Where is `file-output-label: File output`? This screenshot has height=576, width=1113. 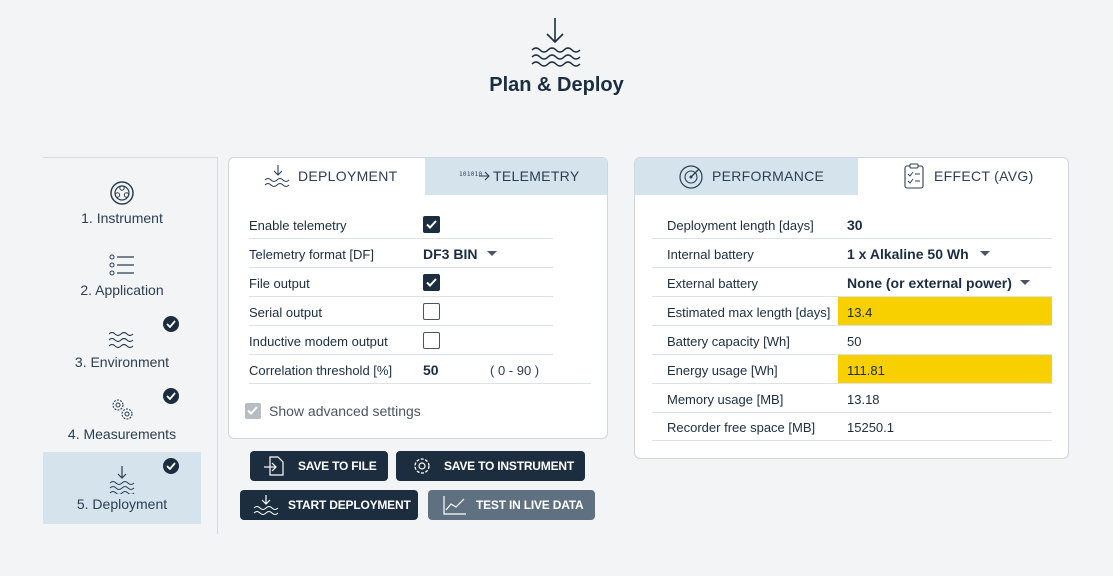 file-output-label: File output is located at coordinates (279, 283).